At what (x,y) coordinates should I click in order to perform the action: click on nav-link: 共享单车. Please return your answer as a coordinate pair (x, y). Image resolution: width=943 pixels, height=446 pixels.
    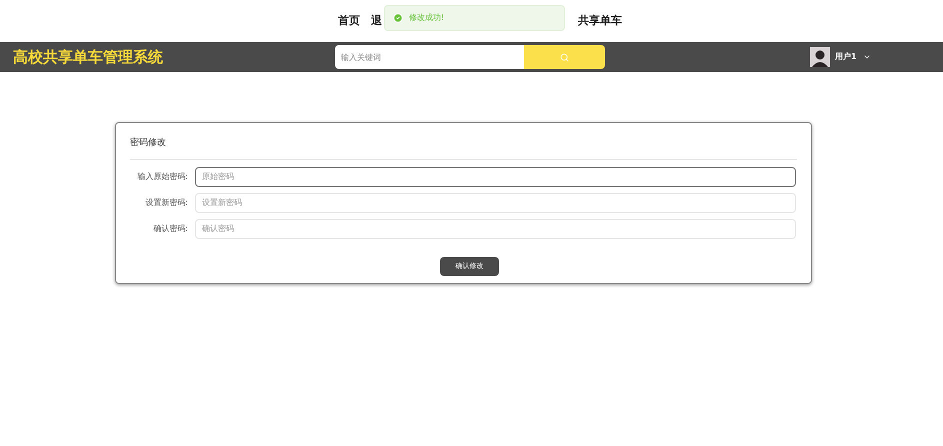
    Looking at the image, I should click on (600, 21).